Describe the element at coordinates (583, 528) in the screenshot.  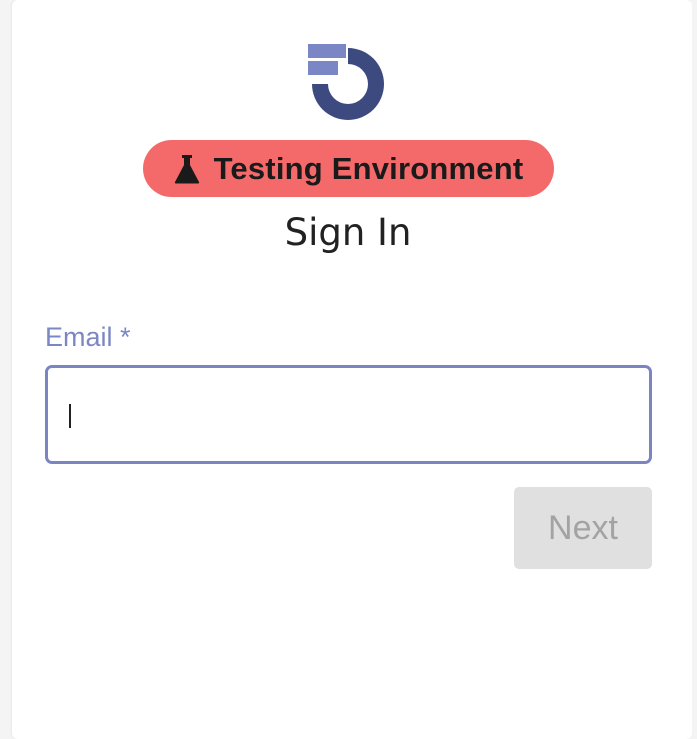
I see `next-button: Next` at that location.